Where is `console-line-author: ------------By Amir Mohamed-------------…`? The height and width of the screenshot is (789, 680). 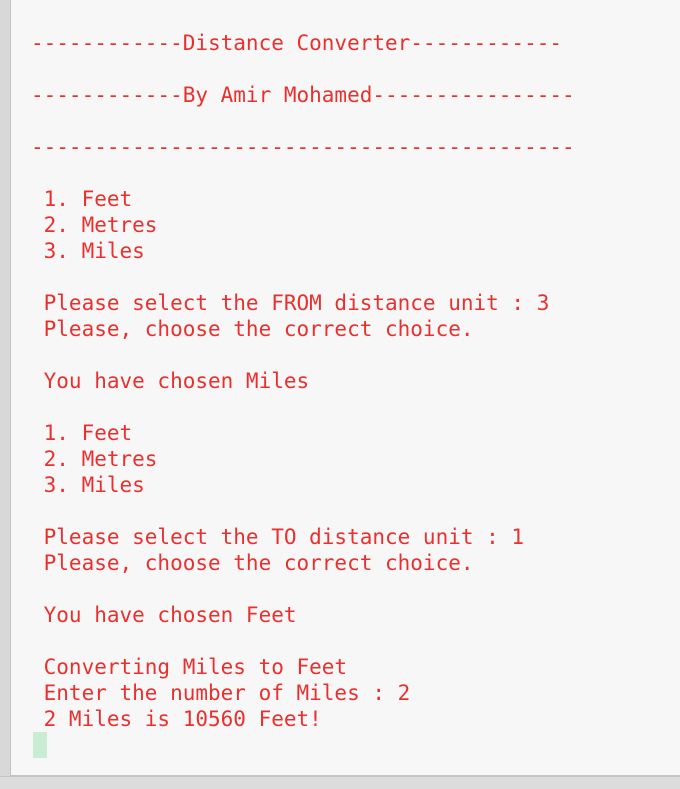 console-line-author: ------------By Amir Mohamed-------------… is located at coordinates (303, 95).